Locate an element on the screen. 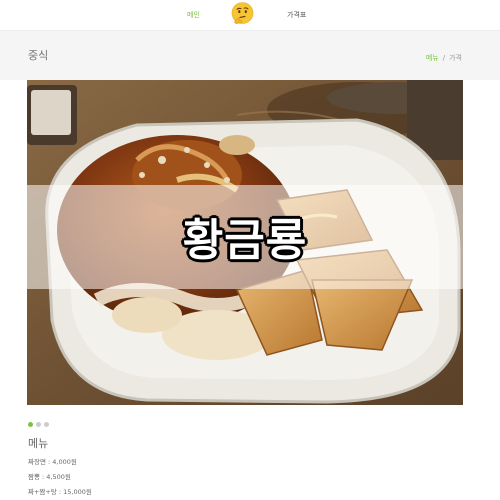 This screenshot has height=500, width=500. top-navigation: 메인 가격표 is located at coordinates (250, 15).